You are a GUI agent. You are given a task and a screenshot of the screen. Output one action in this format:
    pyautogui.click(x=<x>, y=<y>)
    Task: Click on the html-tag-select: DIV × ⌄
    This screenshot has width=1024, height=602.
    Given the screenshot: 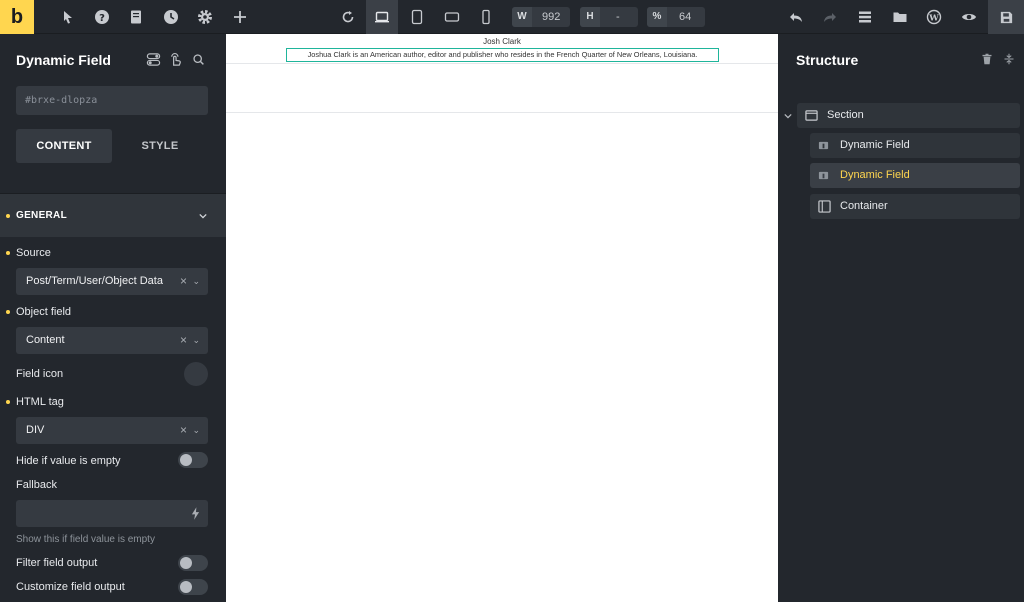 What is the action you would take?
    pyautogui.click(x=112, y=430)
    